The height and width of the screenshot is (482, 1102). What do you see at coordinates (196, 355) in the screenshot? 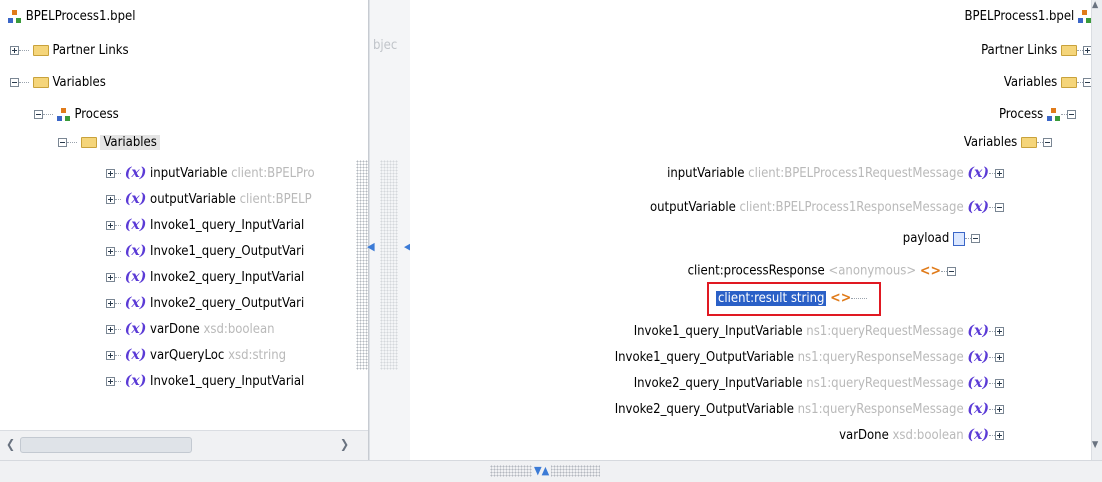
I see `tree-item-variable: (x) varQueryLoc xsd:string` at bounding box center [196, 355].